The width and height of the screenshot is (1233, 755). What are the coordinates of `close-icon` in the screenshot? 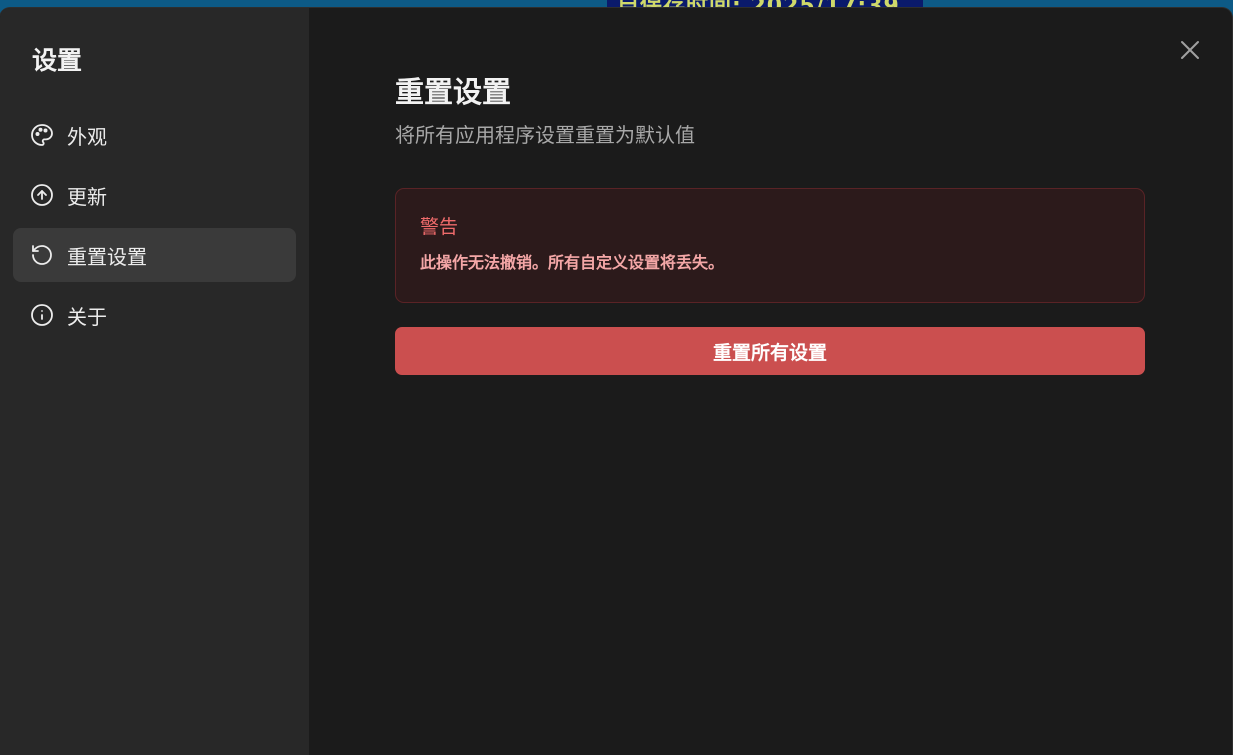 It's located at (1190, 50).